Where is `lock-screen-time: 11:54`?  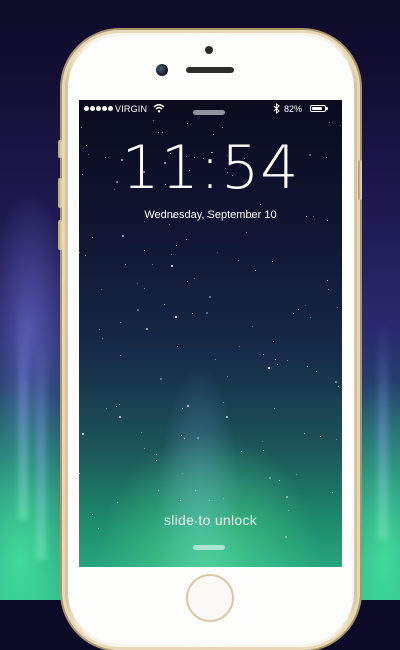
lock-screen-time: 11:54 is located at coordinates (210, 168).